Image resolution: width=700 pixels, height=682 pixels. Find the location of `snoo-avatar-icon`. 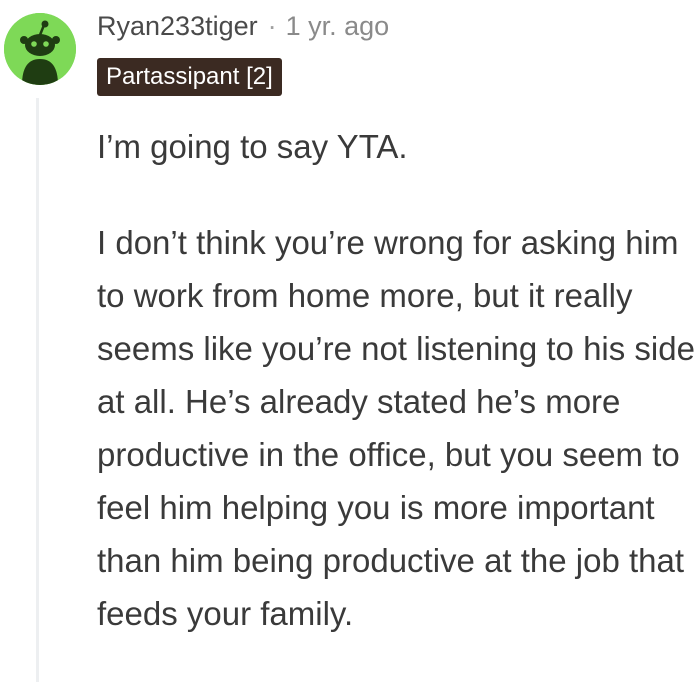

snoo-avatar-icon is located at coordinates (40, 49).